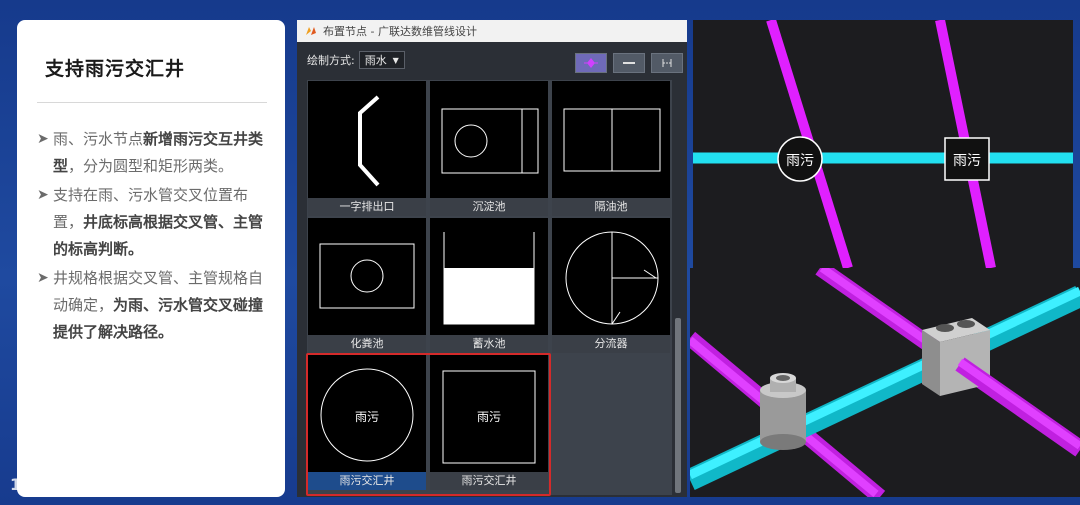 This screenshot has width=1080, height=505. I want to click on dialog-titlebar: 布置节点 - 广联达数维管线设计, so click(492, 31).